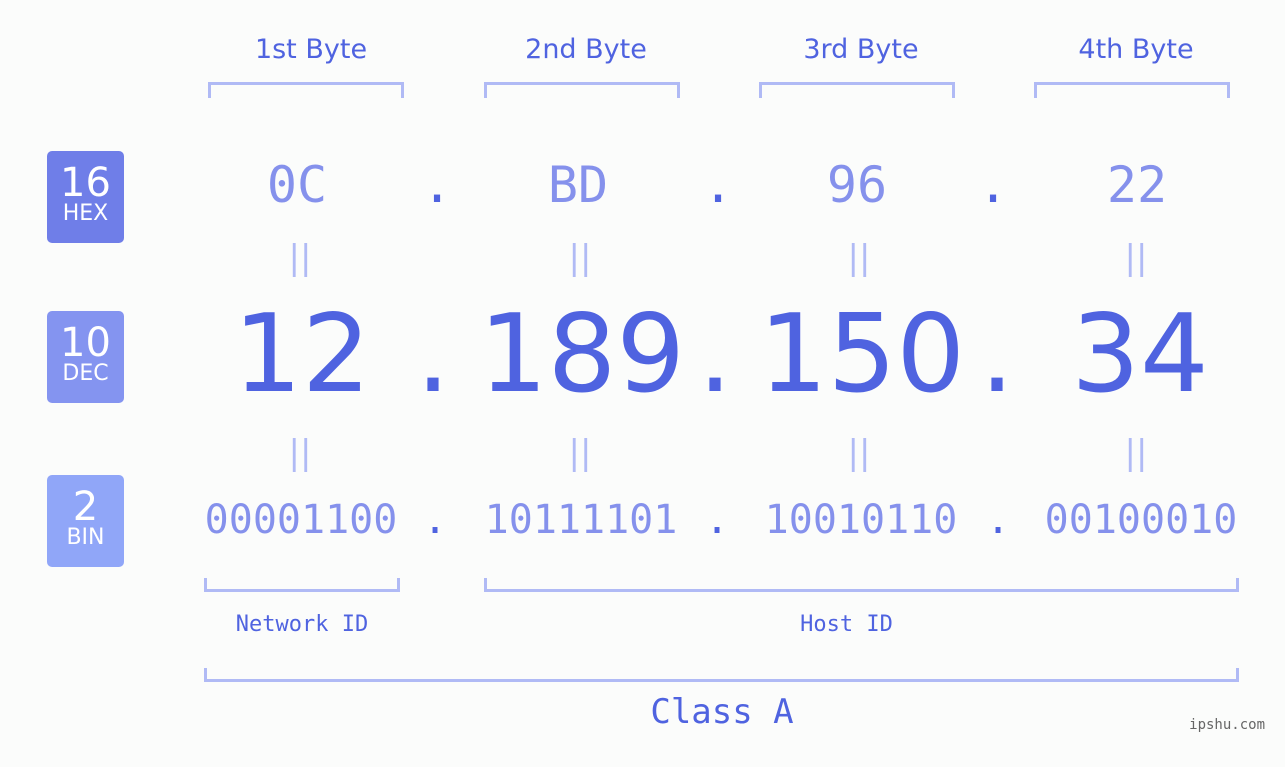  What do you see at coordinates (1140, 354) in the screenshot?
I see `dec-byte-4: 34` at bounding box center [1140, 354].